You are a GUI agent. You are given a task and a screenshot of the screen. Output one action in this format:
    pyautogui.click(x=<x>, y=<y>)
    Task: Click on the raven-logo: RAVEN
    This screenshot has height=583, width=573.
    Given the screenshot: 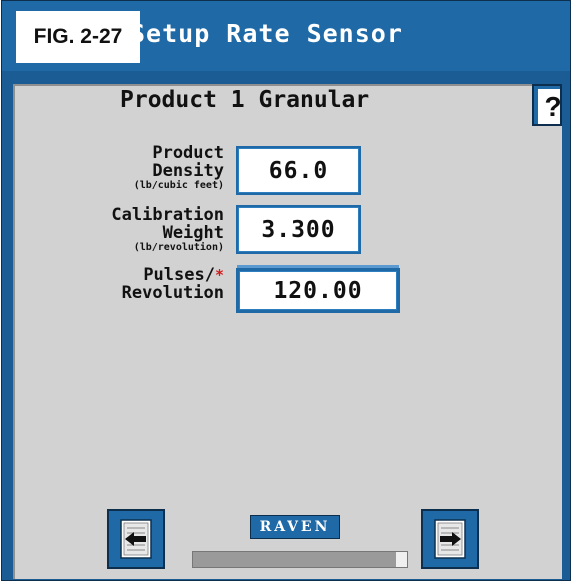 What is the action you would take?
    pyautogui.click(x=295, y=527)
    